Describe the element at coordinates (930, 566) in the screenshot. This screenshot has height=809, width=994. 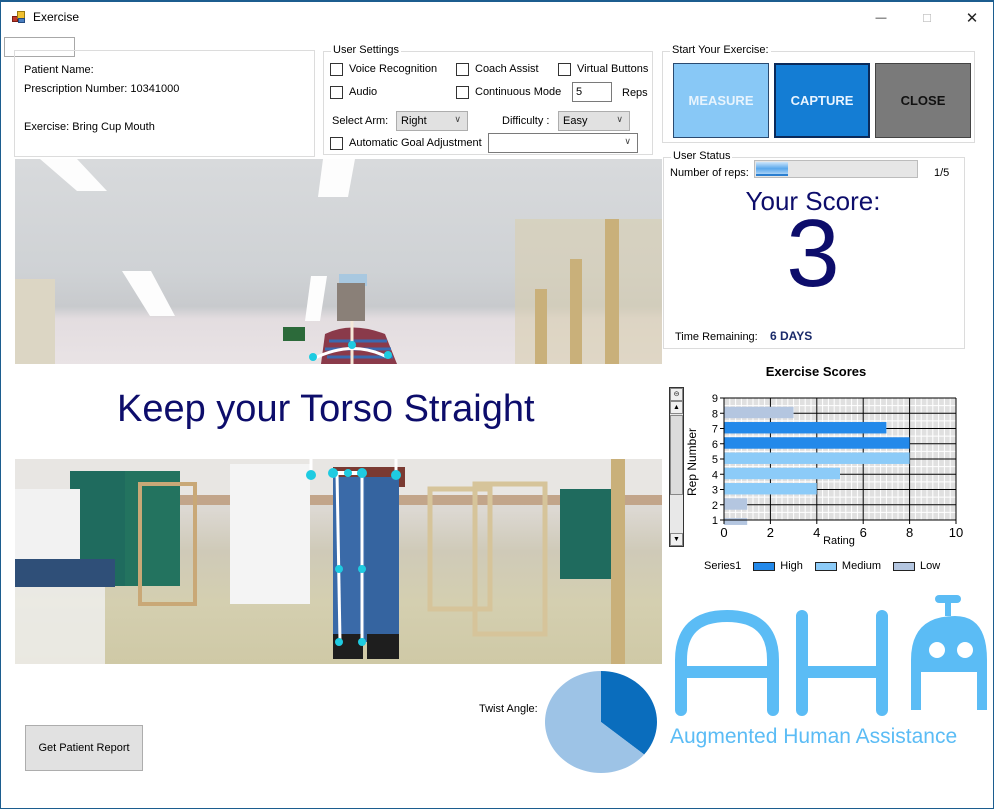
I see `legend-label-low: Low` at that location.